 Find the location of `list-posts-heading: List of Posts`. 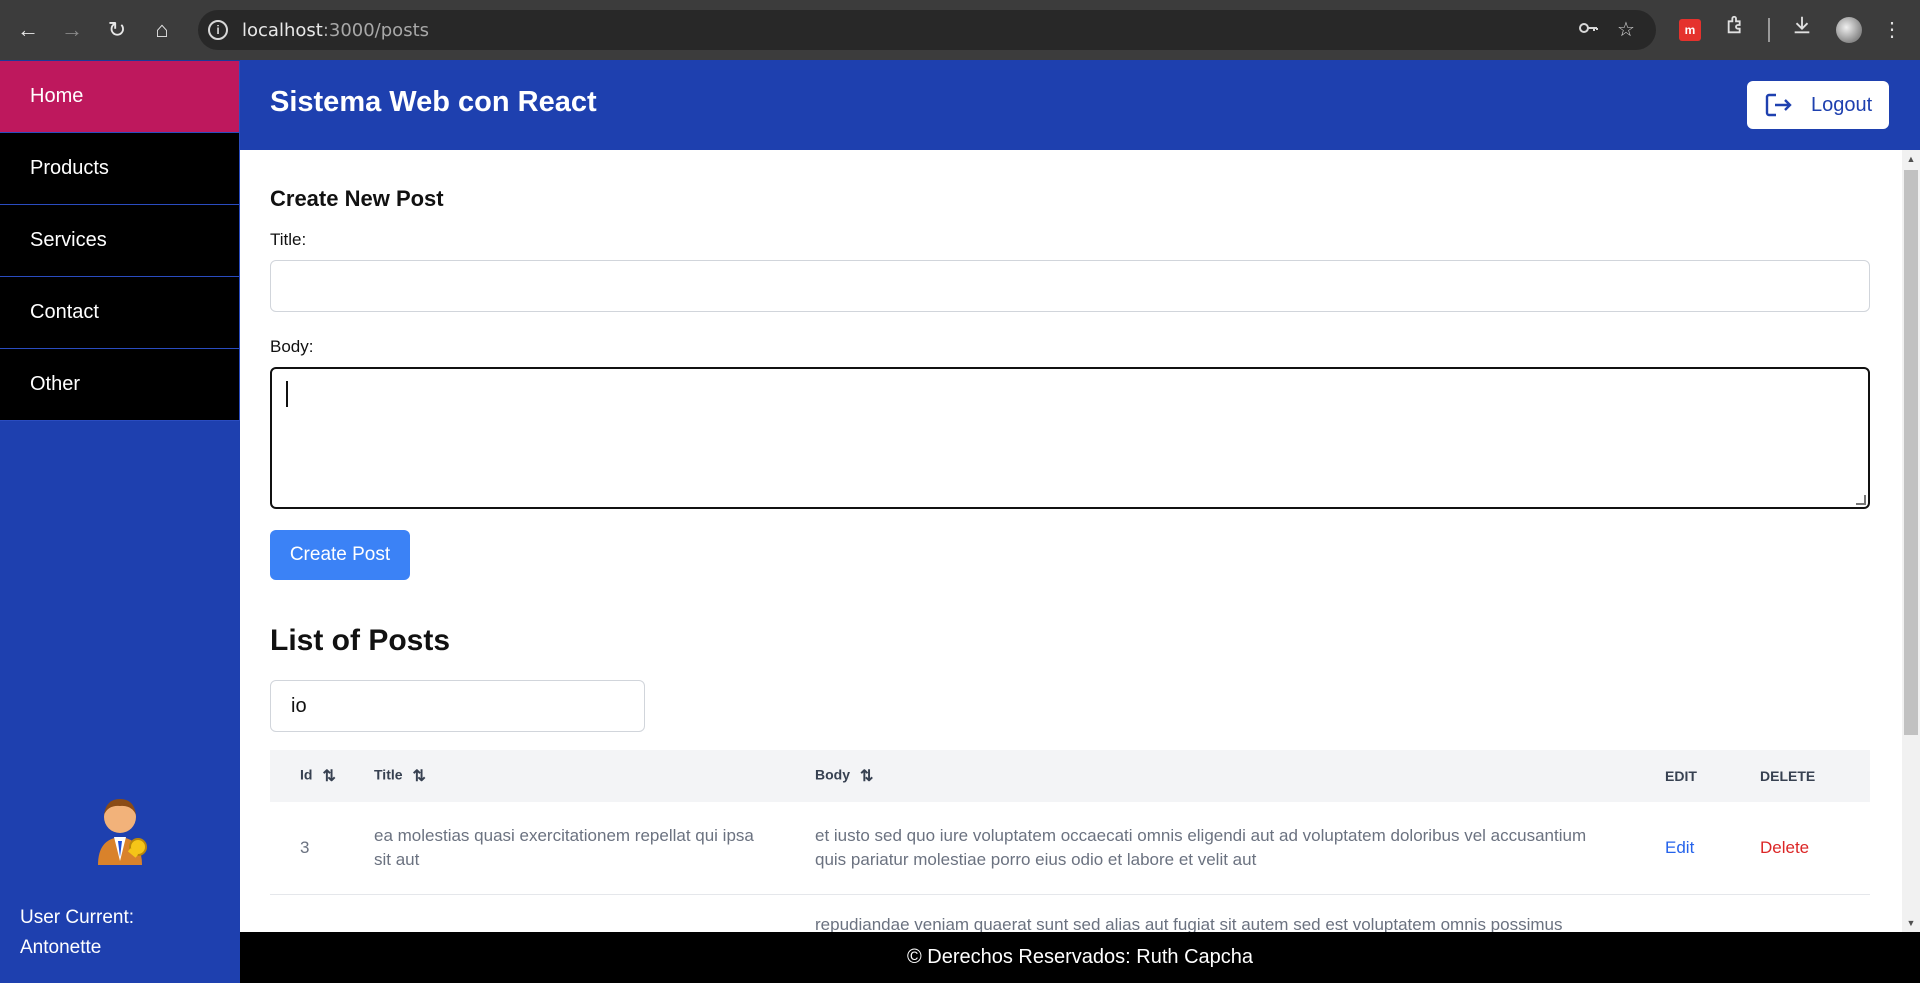

list-posts-heading: List of Posts is located at coordinates (360, 640).